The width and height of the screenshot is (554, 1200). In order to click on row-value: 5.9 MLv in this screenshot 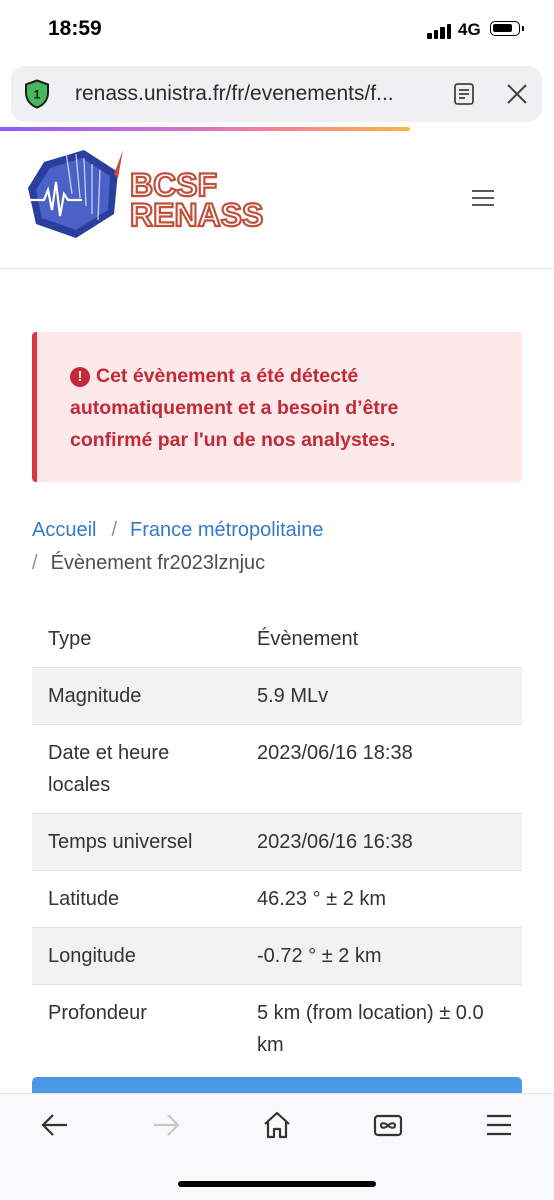, I will do `click(381, 696)`.